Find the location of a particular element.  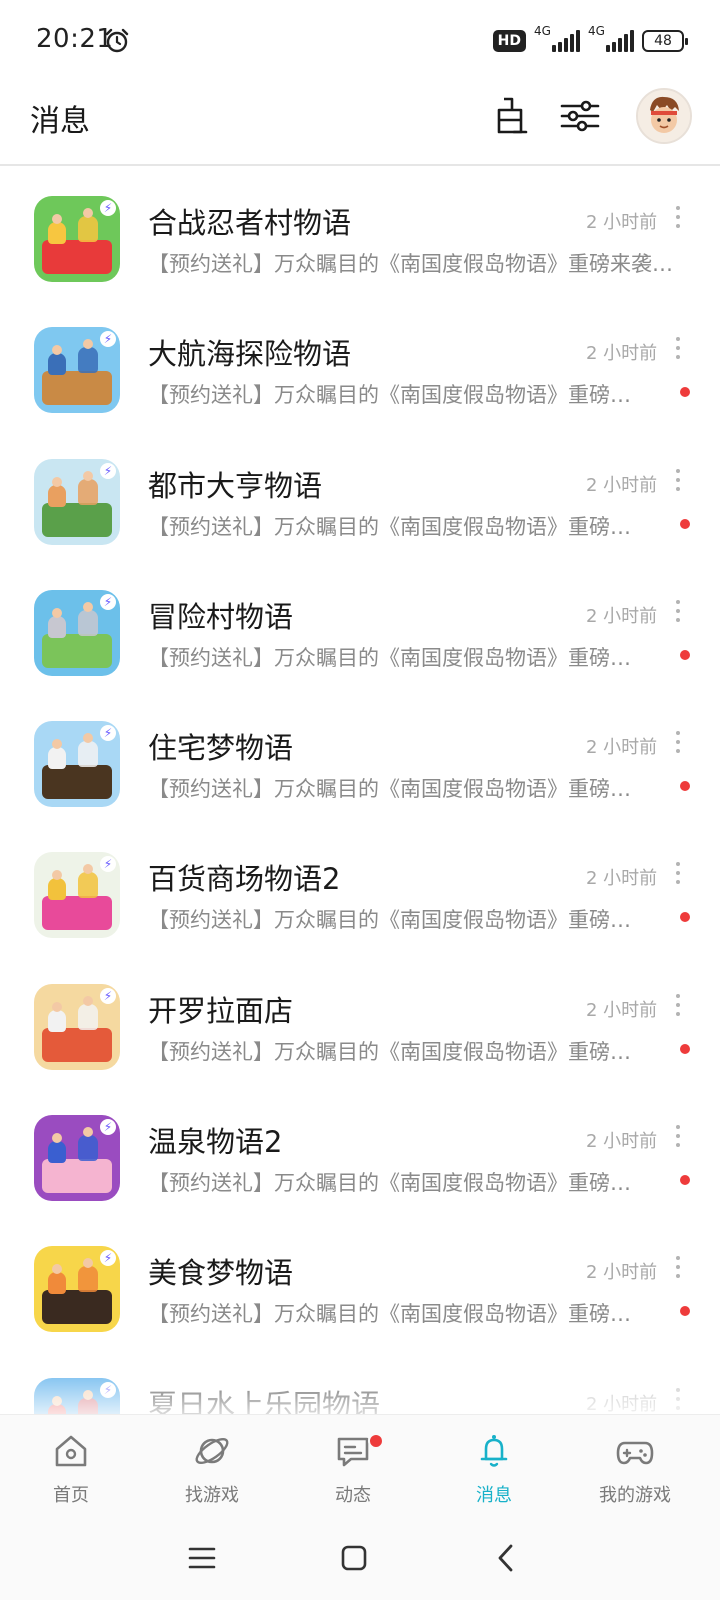

nav-label: 消息 is located at coordinates (494, 1495).